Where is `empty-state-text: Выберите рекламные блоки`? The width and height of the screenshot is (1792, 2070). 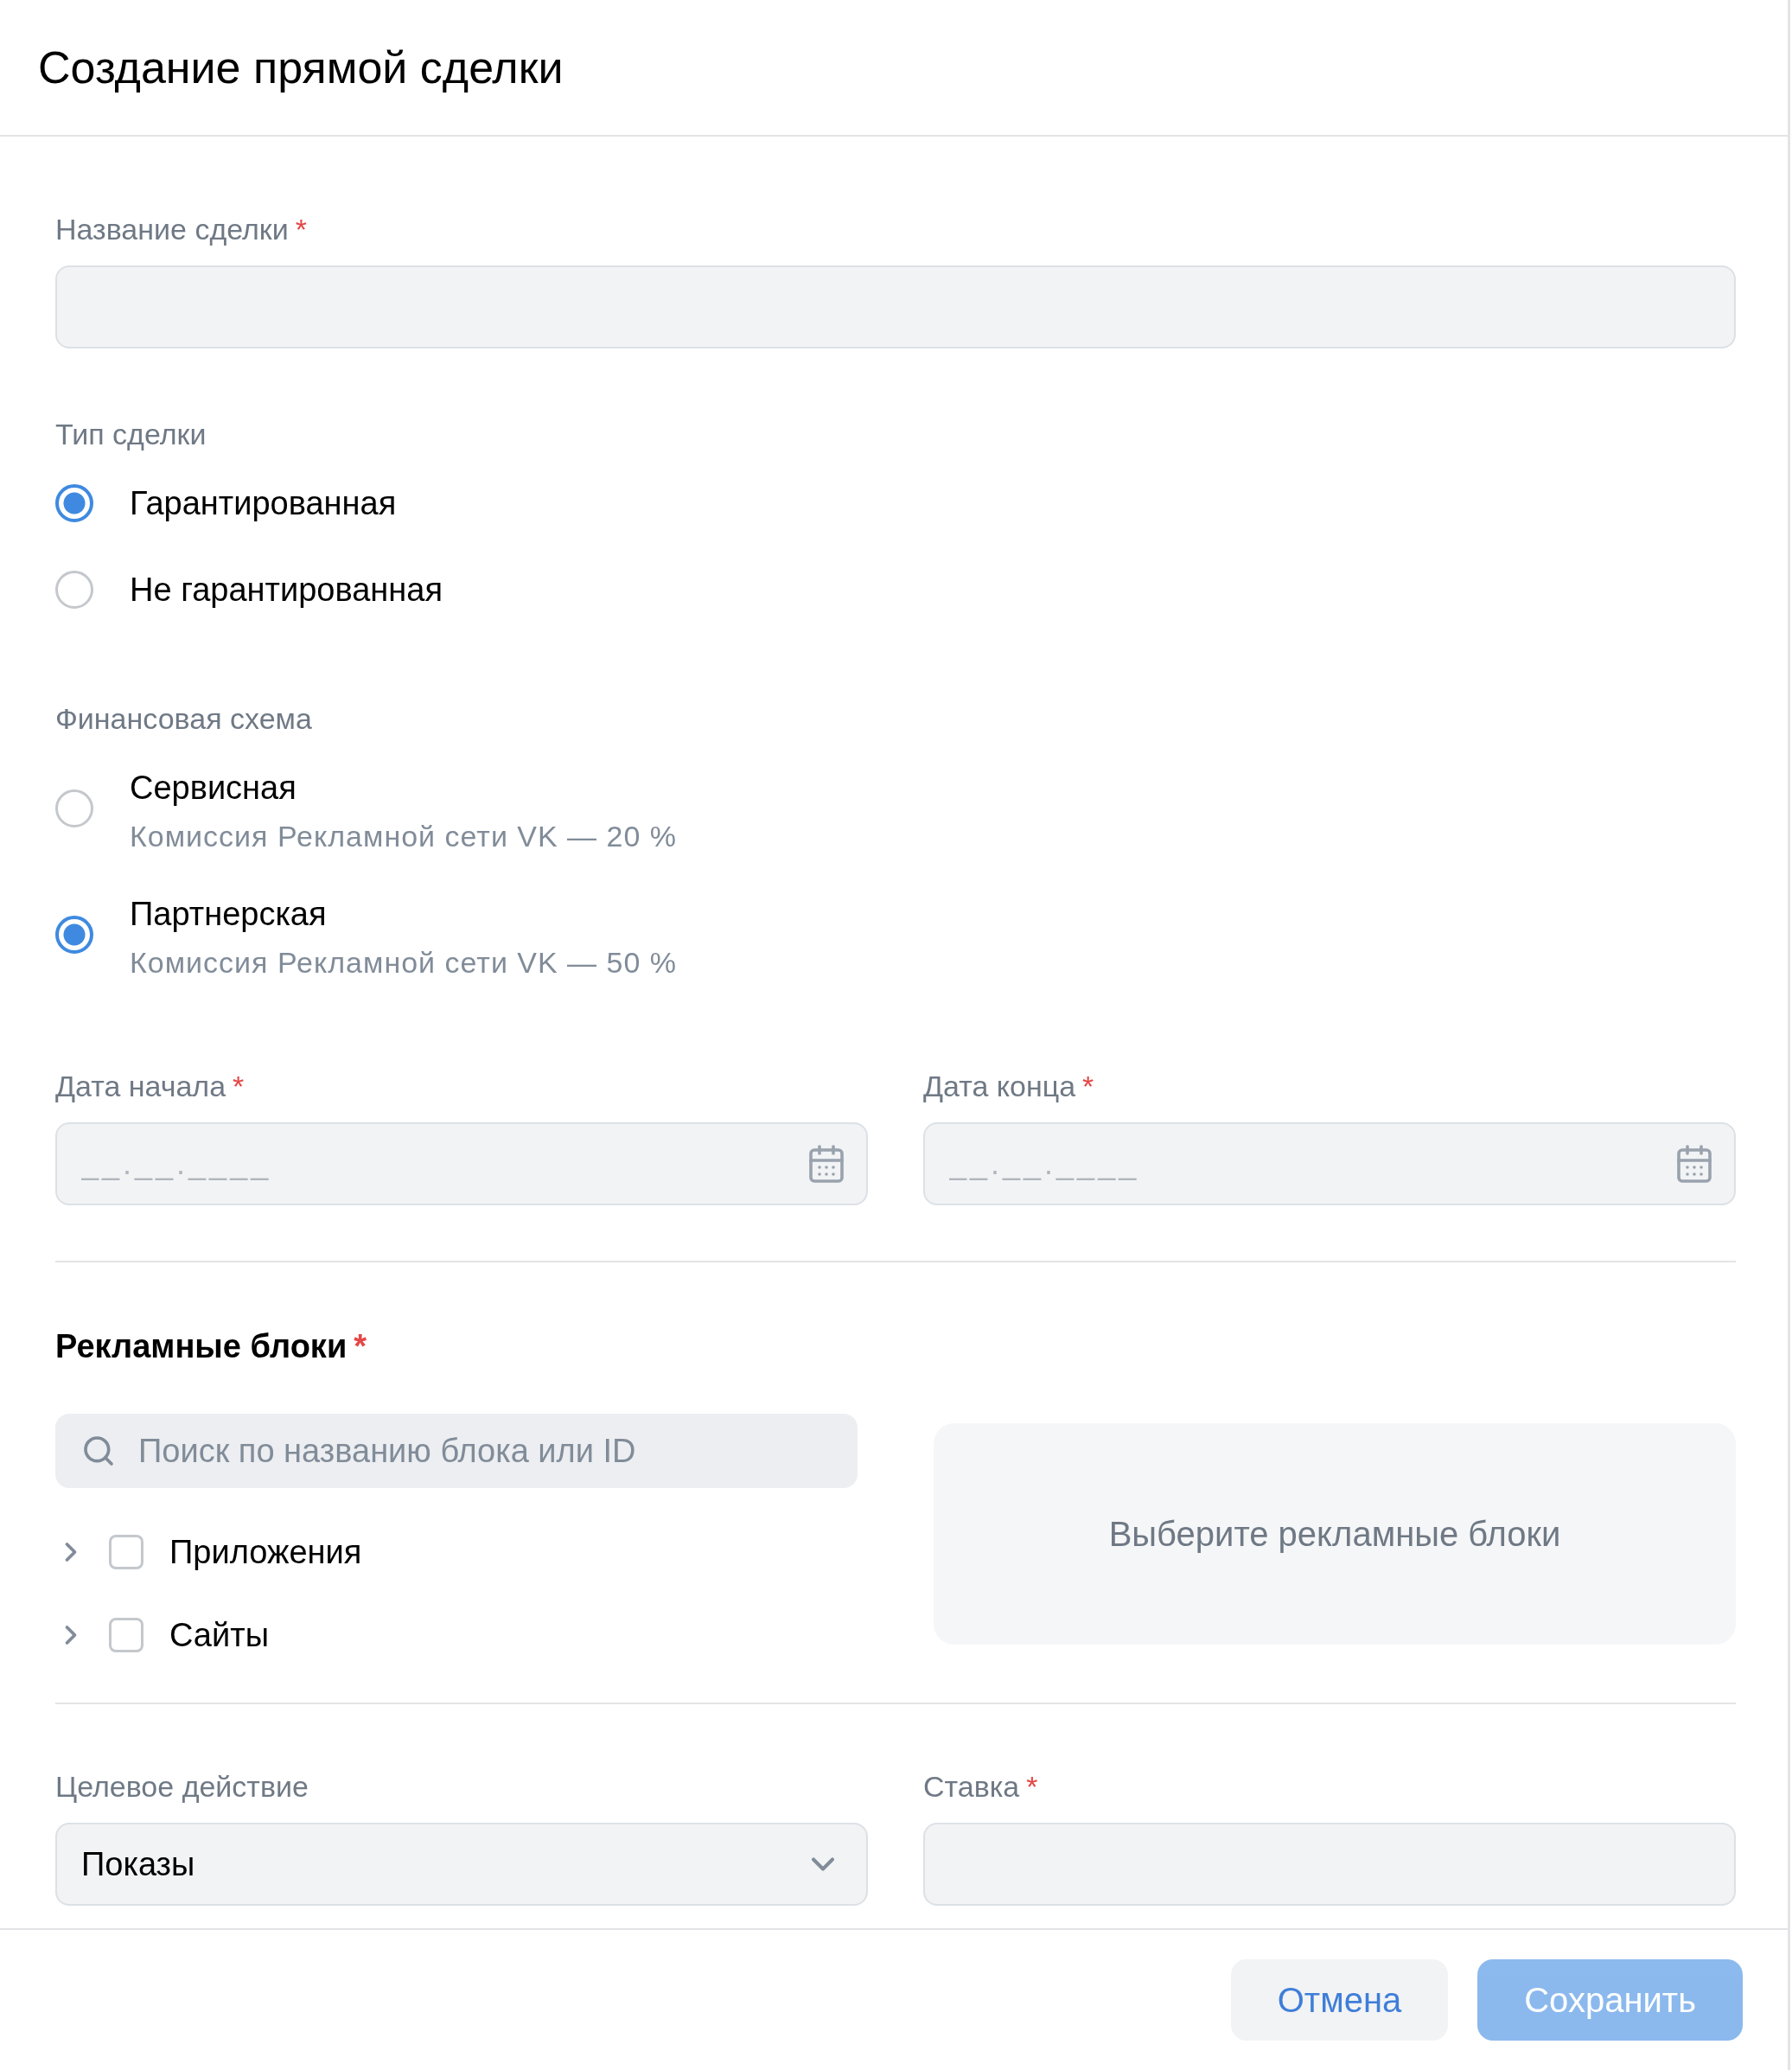 empty-state-text: Выберите рекламные блоки is located at coordinates (1335, 1534).